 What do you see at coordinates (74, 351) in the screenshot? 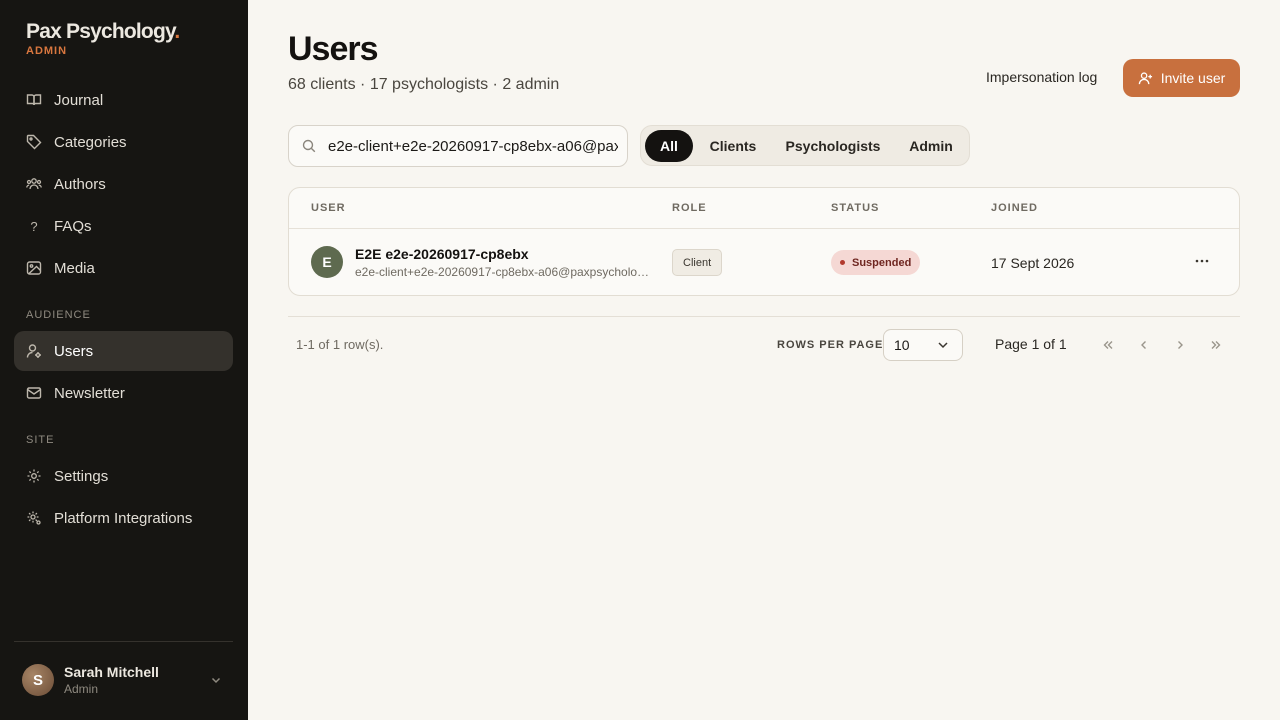
I see `sidebar-item-label: Users` at bounding box center [74, 351].